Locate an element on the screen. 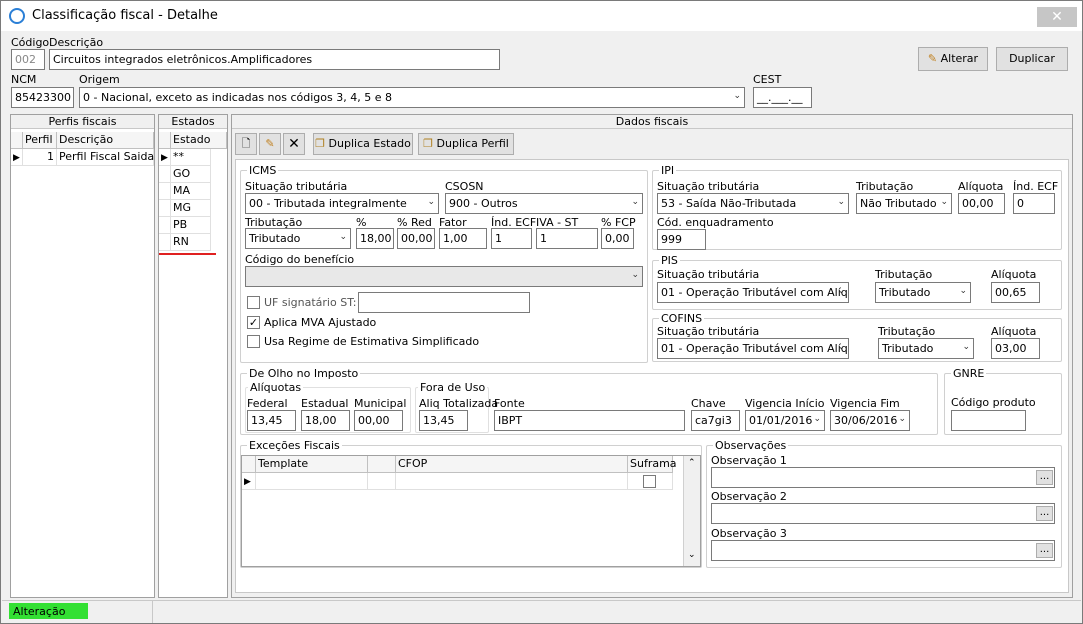 This screenshot has width=1083, height=624. cest-field: __.___.__ is located at coordinates (782, 97).